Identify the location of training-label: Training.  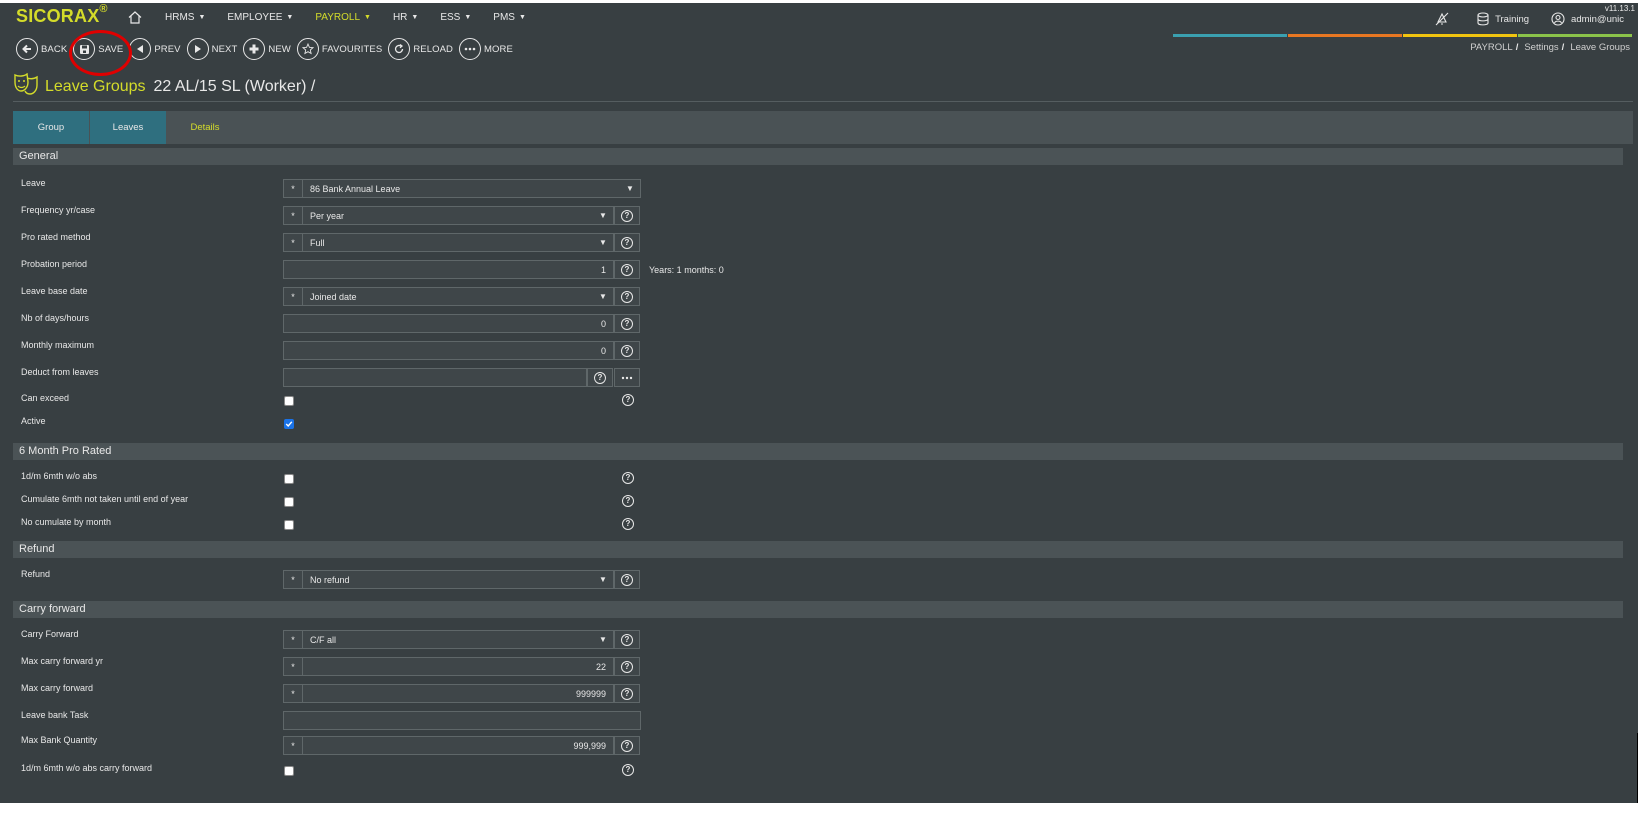
(1512, 19).